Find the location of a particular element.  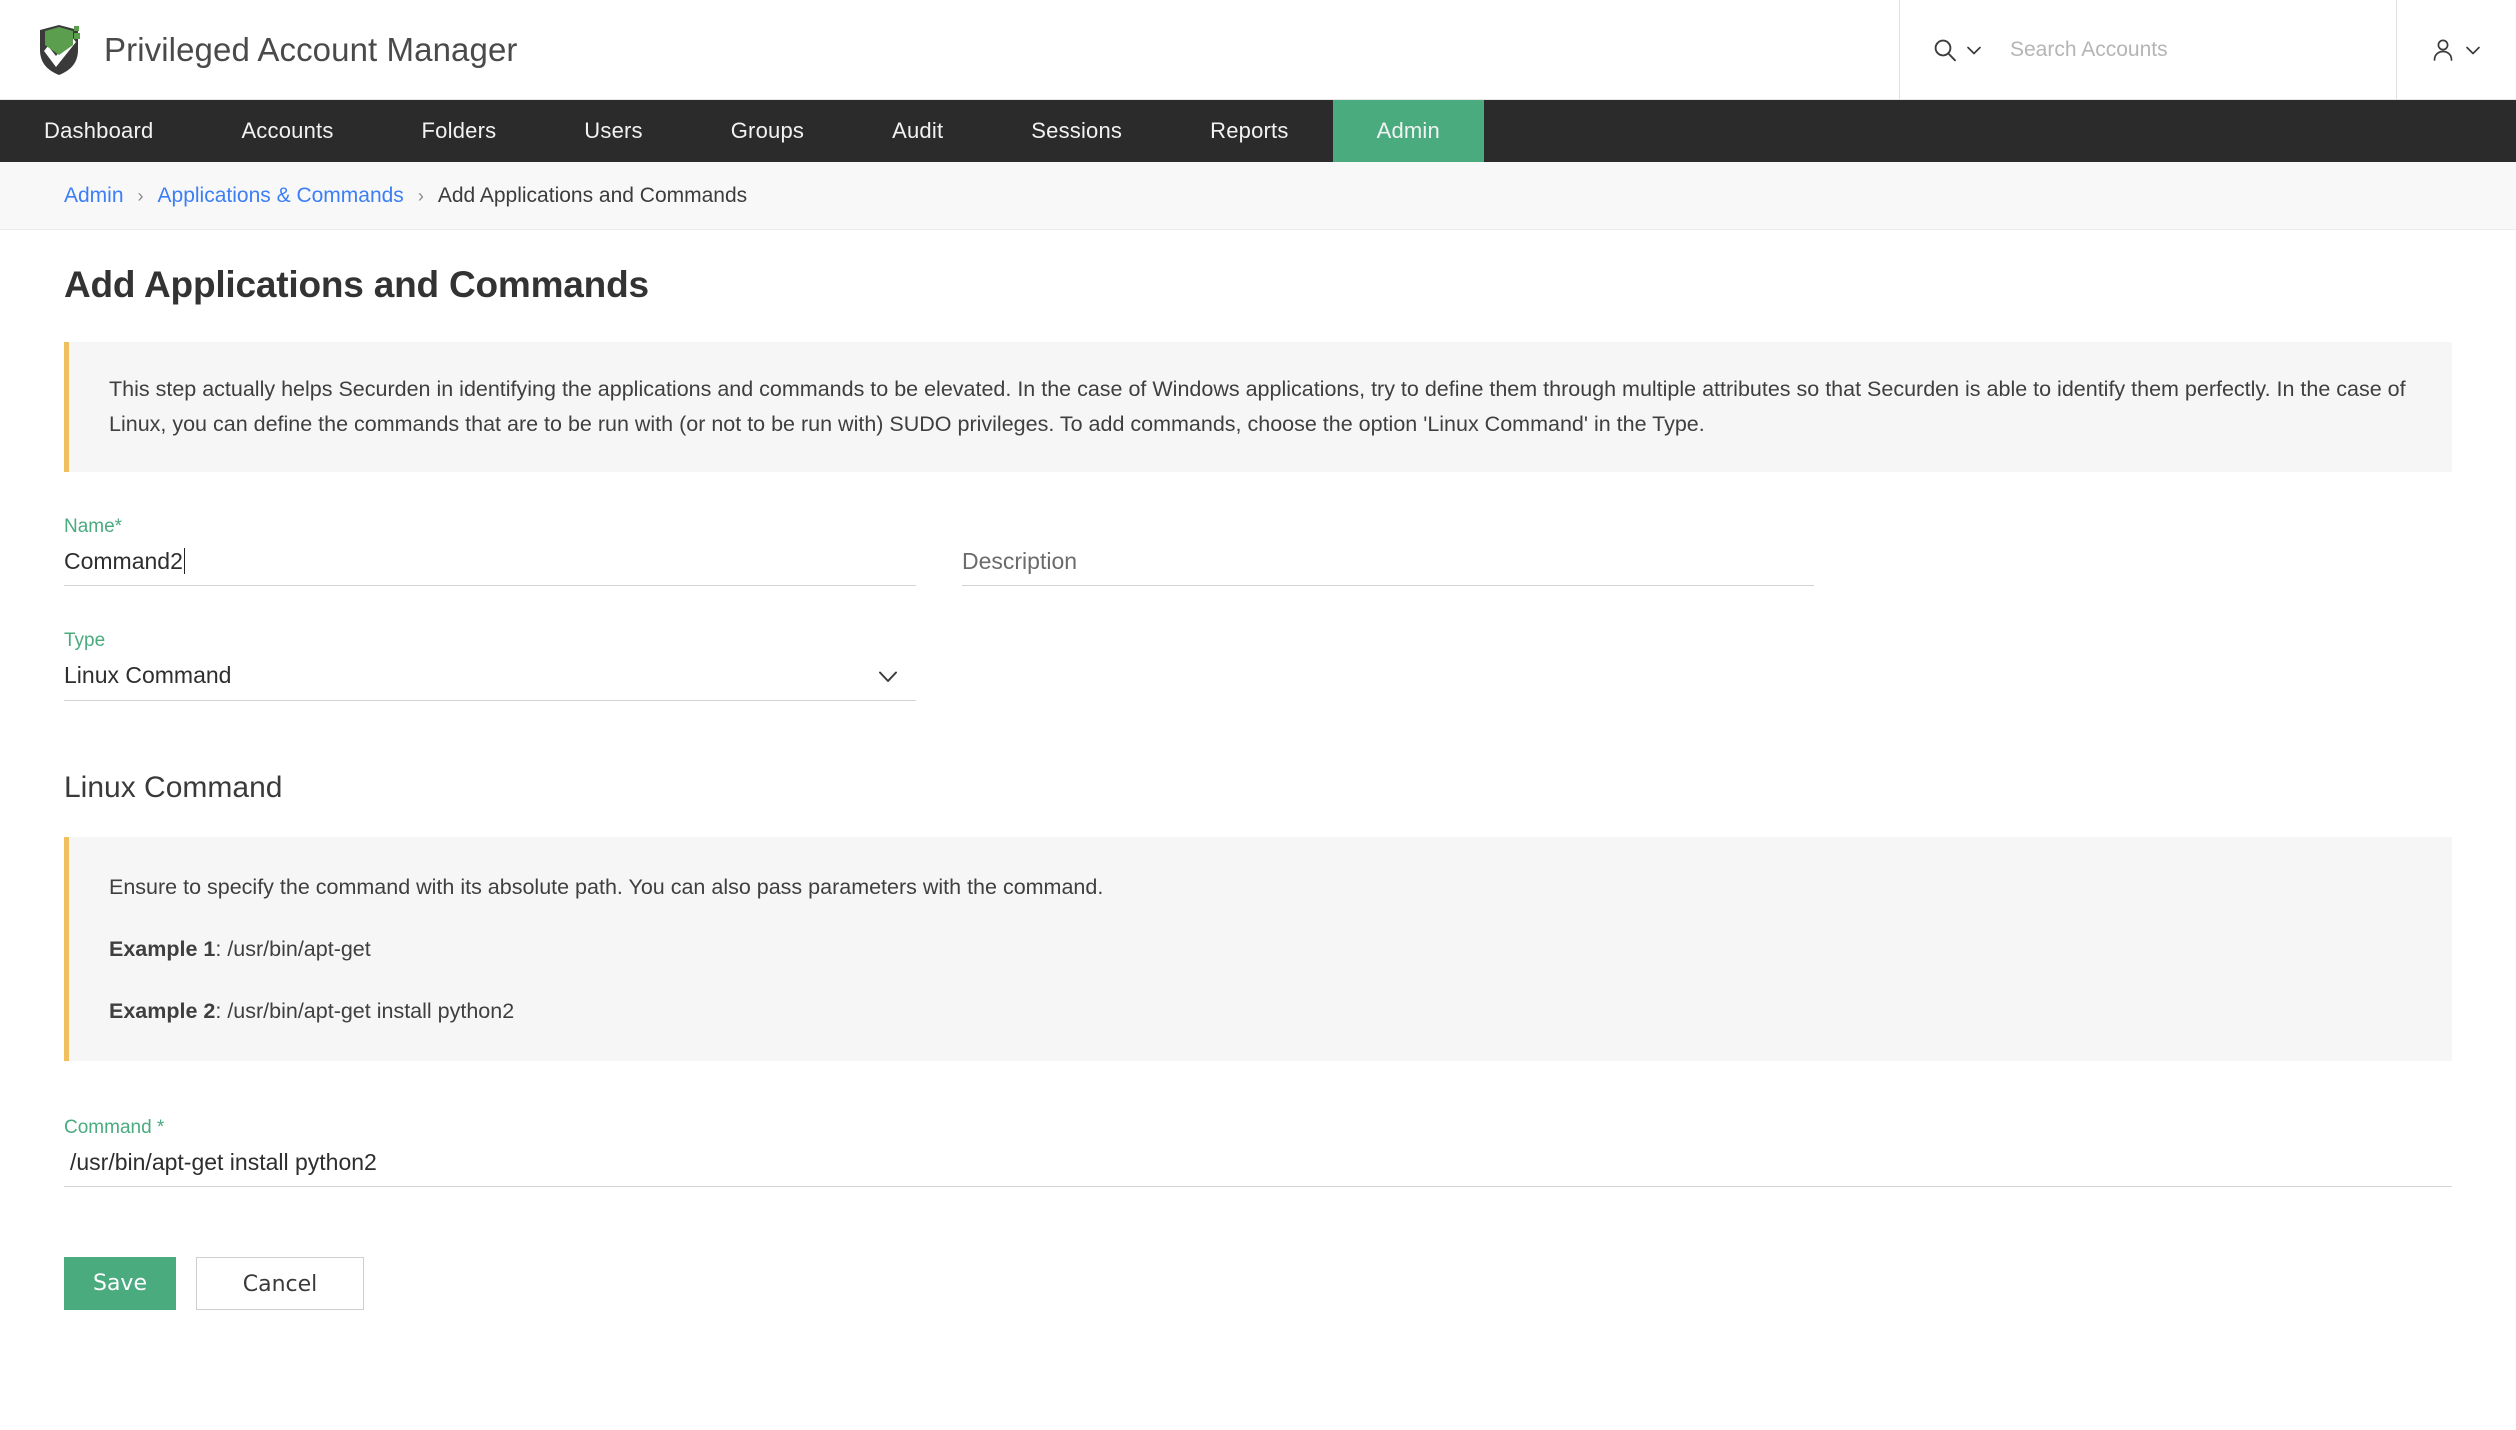

type-field-group: Type Linux Command is located at coordinates (490, 665).